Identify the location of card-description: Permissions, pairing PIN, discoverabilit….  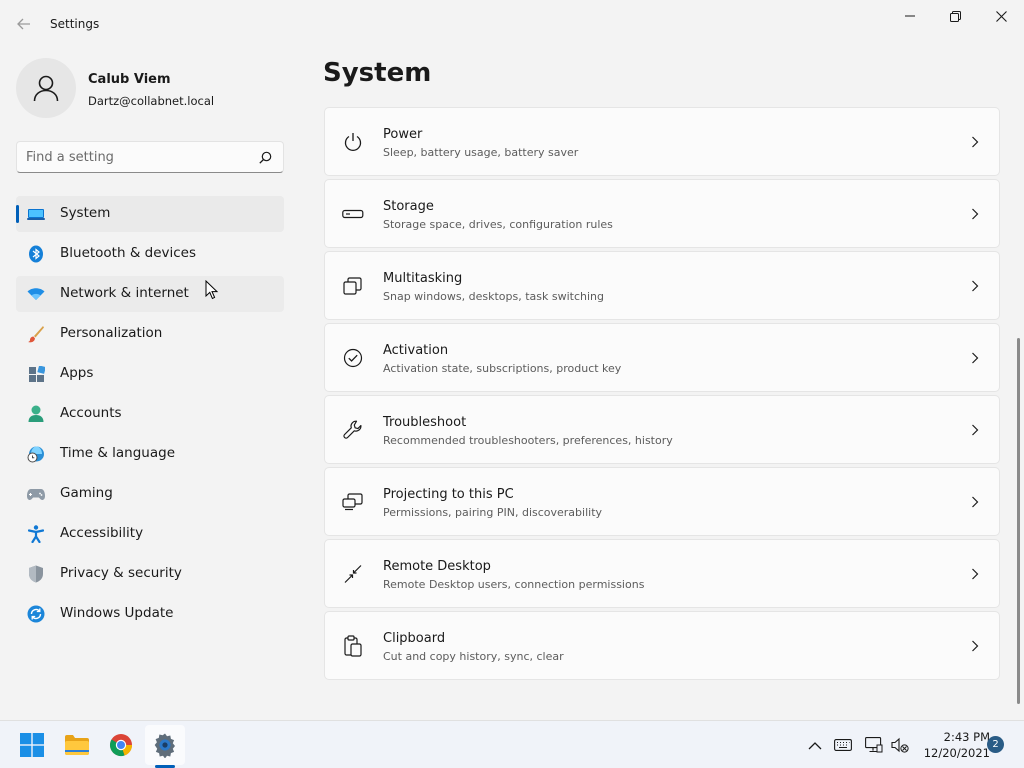
(493, 512).